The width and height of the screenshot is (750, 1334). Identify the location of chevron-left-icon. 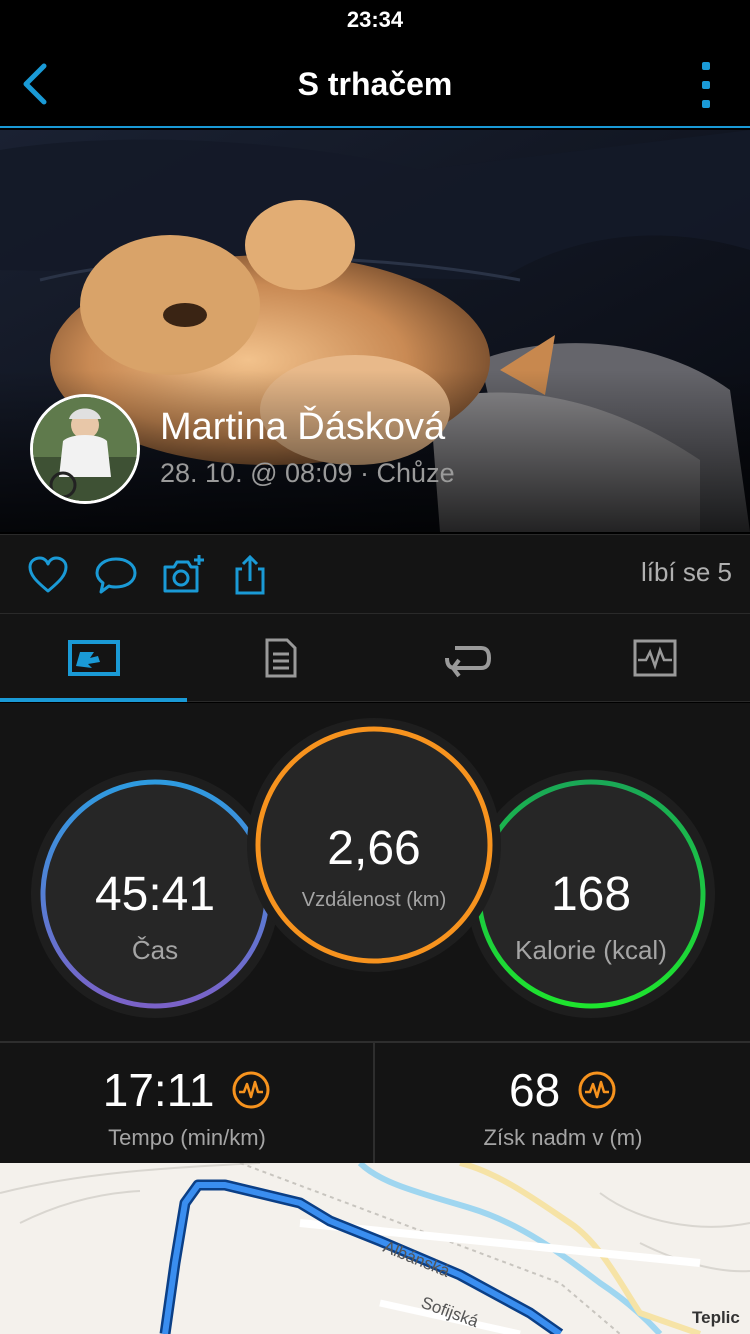
(35, 84).